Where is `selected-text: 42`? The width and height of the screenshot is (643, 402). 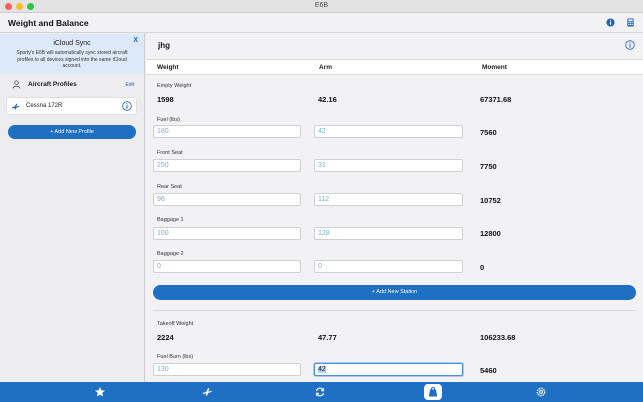
selected-text: 42 is located at coordinates (322, 369).